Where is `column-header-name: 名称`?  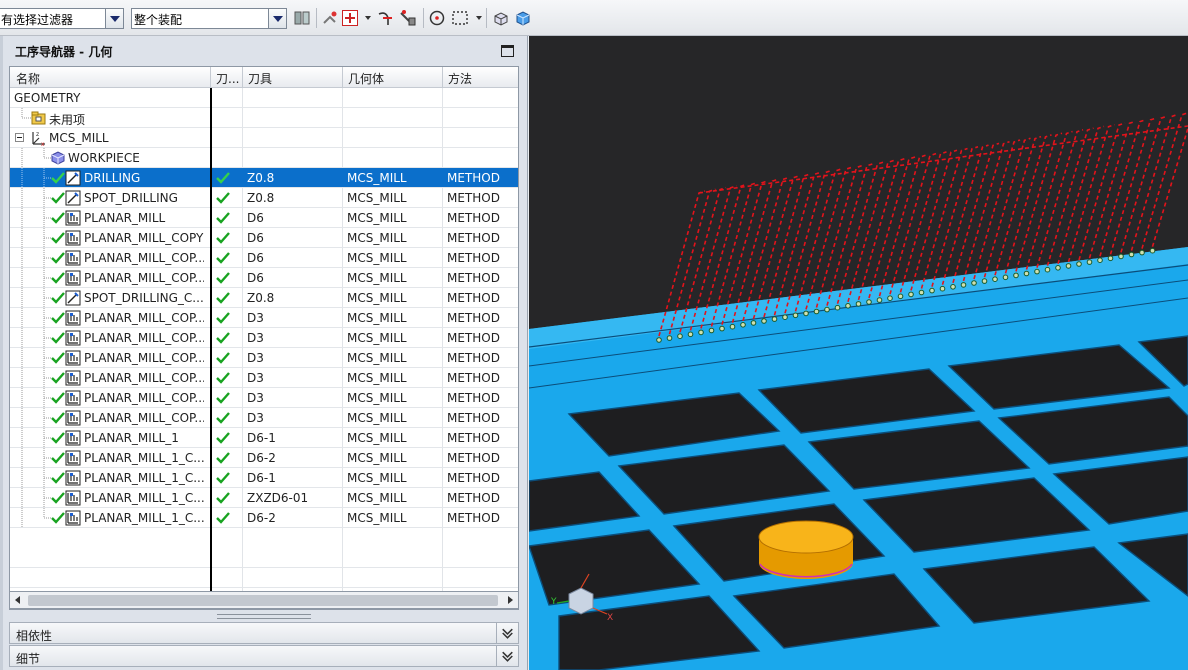
column-header-name: 名称 is located at coordinates (28, 78).